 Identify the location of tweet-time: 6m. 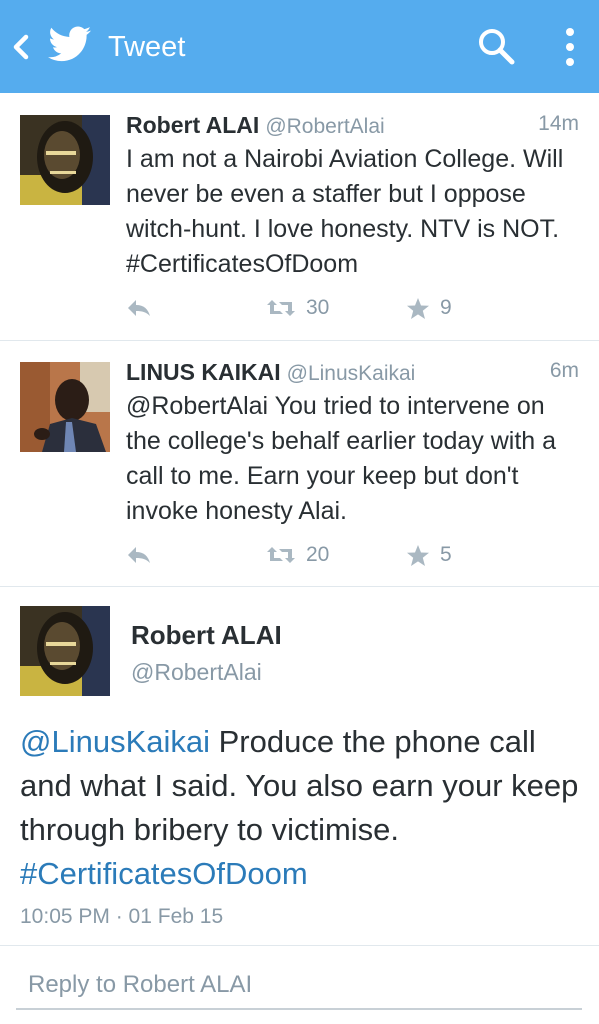
(564, 370).